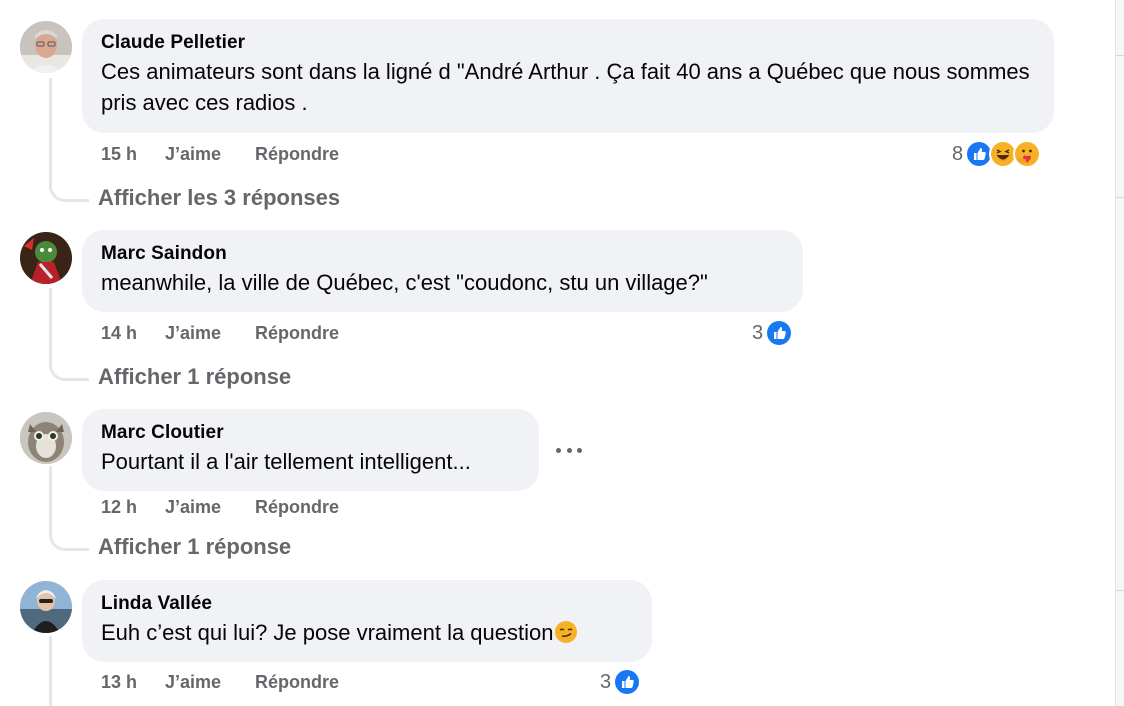  What do you see at coordinates (367, 604) in the screenshot?
I see `comment-author: Linda Vallée` at bounding box center [367, 604].